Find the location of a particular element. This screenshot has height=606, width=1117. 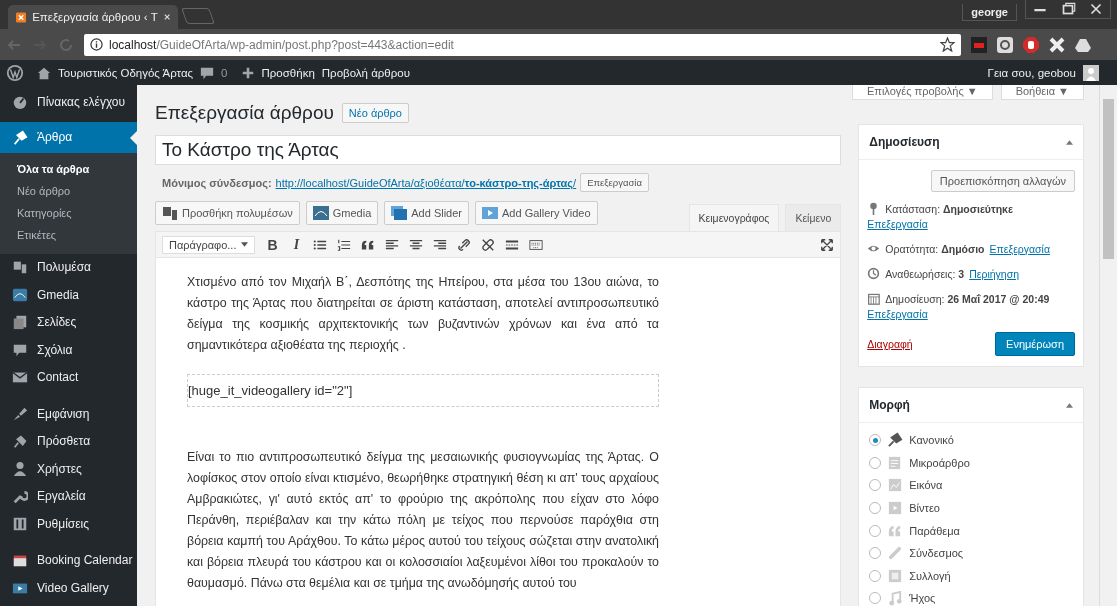

sidebar-item: Ρυθμίσεις is located at coordinates (68, 524).